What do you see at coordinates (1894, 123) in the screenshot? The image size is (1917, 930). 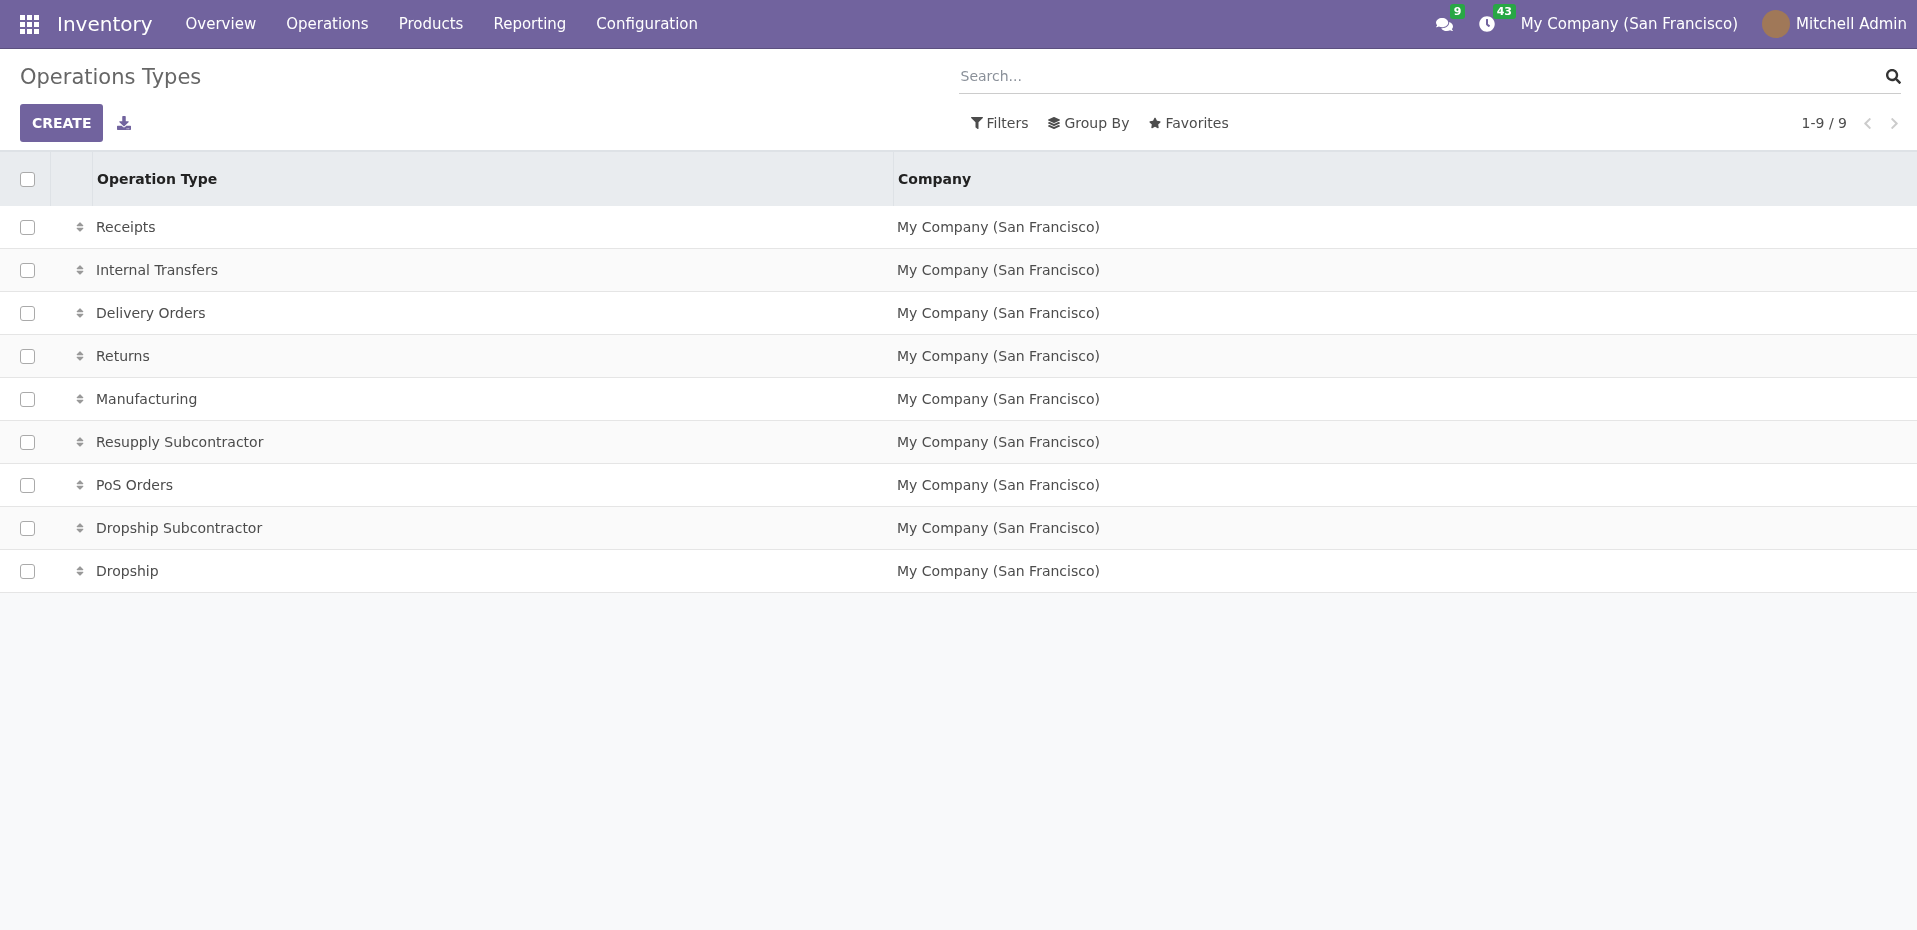 I see `next-icon` at bounding box center [1894, 123].